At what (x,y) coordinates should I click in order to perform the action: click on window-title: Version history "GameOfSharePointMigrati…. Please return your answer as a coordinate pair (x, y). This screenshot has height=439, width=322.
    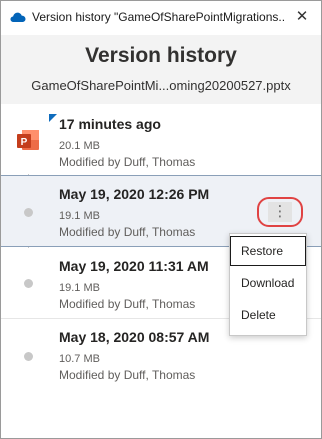
    Looking at the image, I should click on (158, 17).